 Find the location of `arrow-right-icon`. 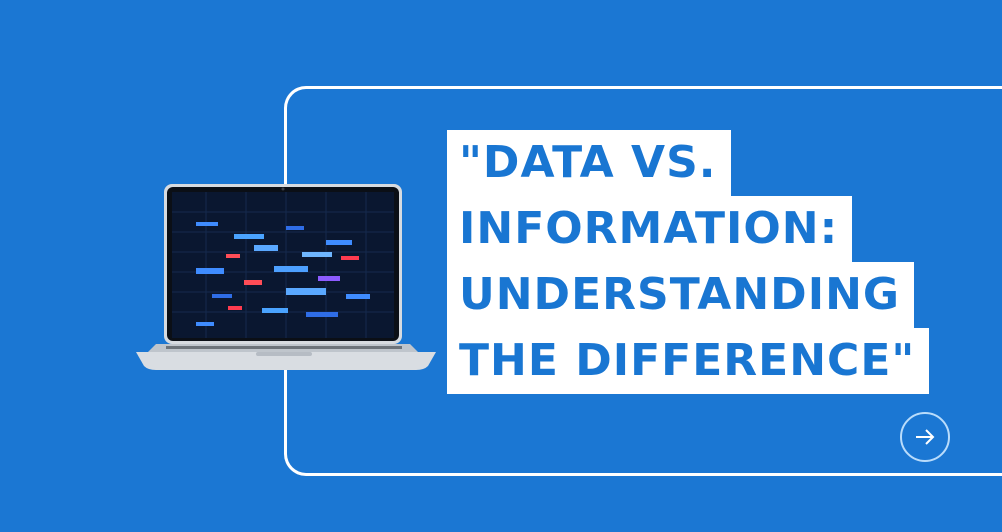

arrow-right-icon is located at coordinates (925, 437).